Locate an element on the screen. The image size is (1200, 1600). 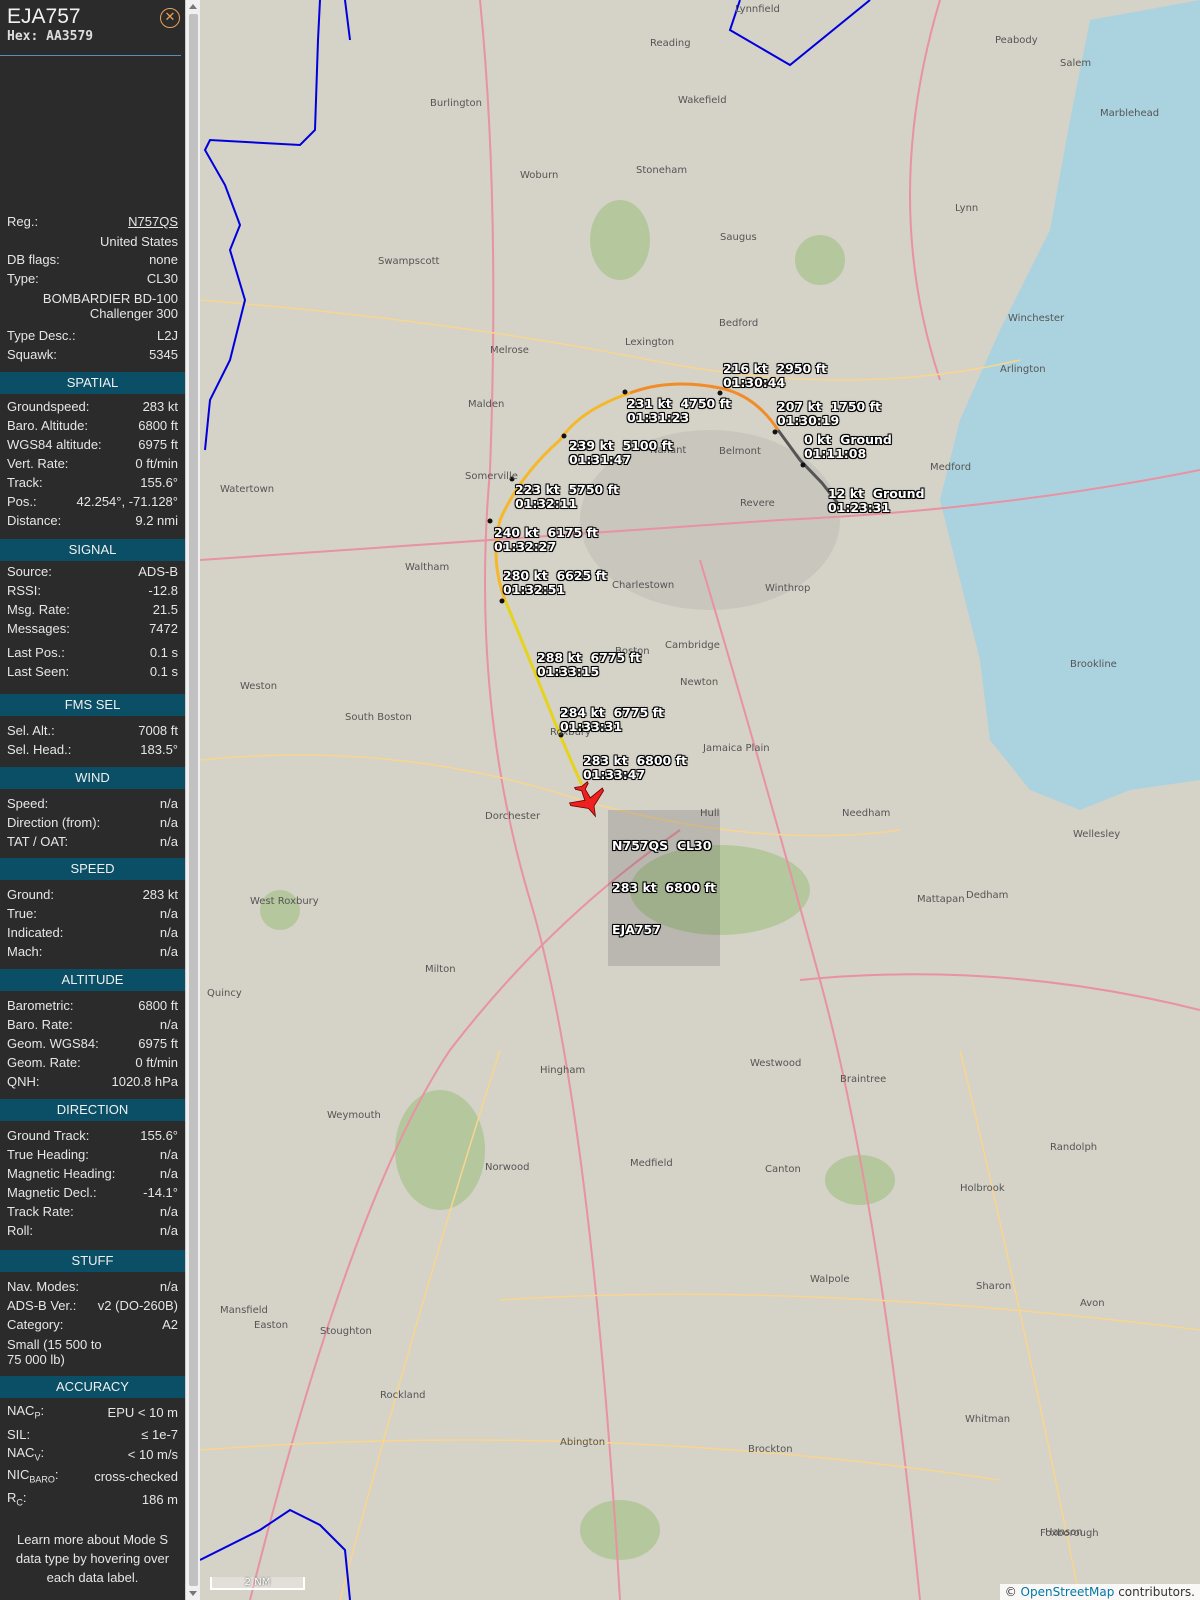
town-label: Revere is located at coordinates (757, 503).